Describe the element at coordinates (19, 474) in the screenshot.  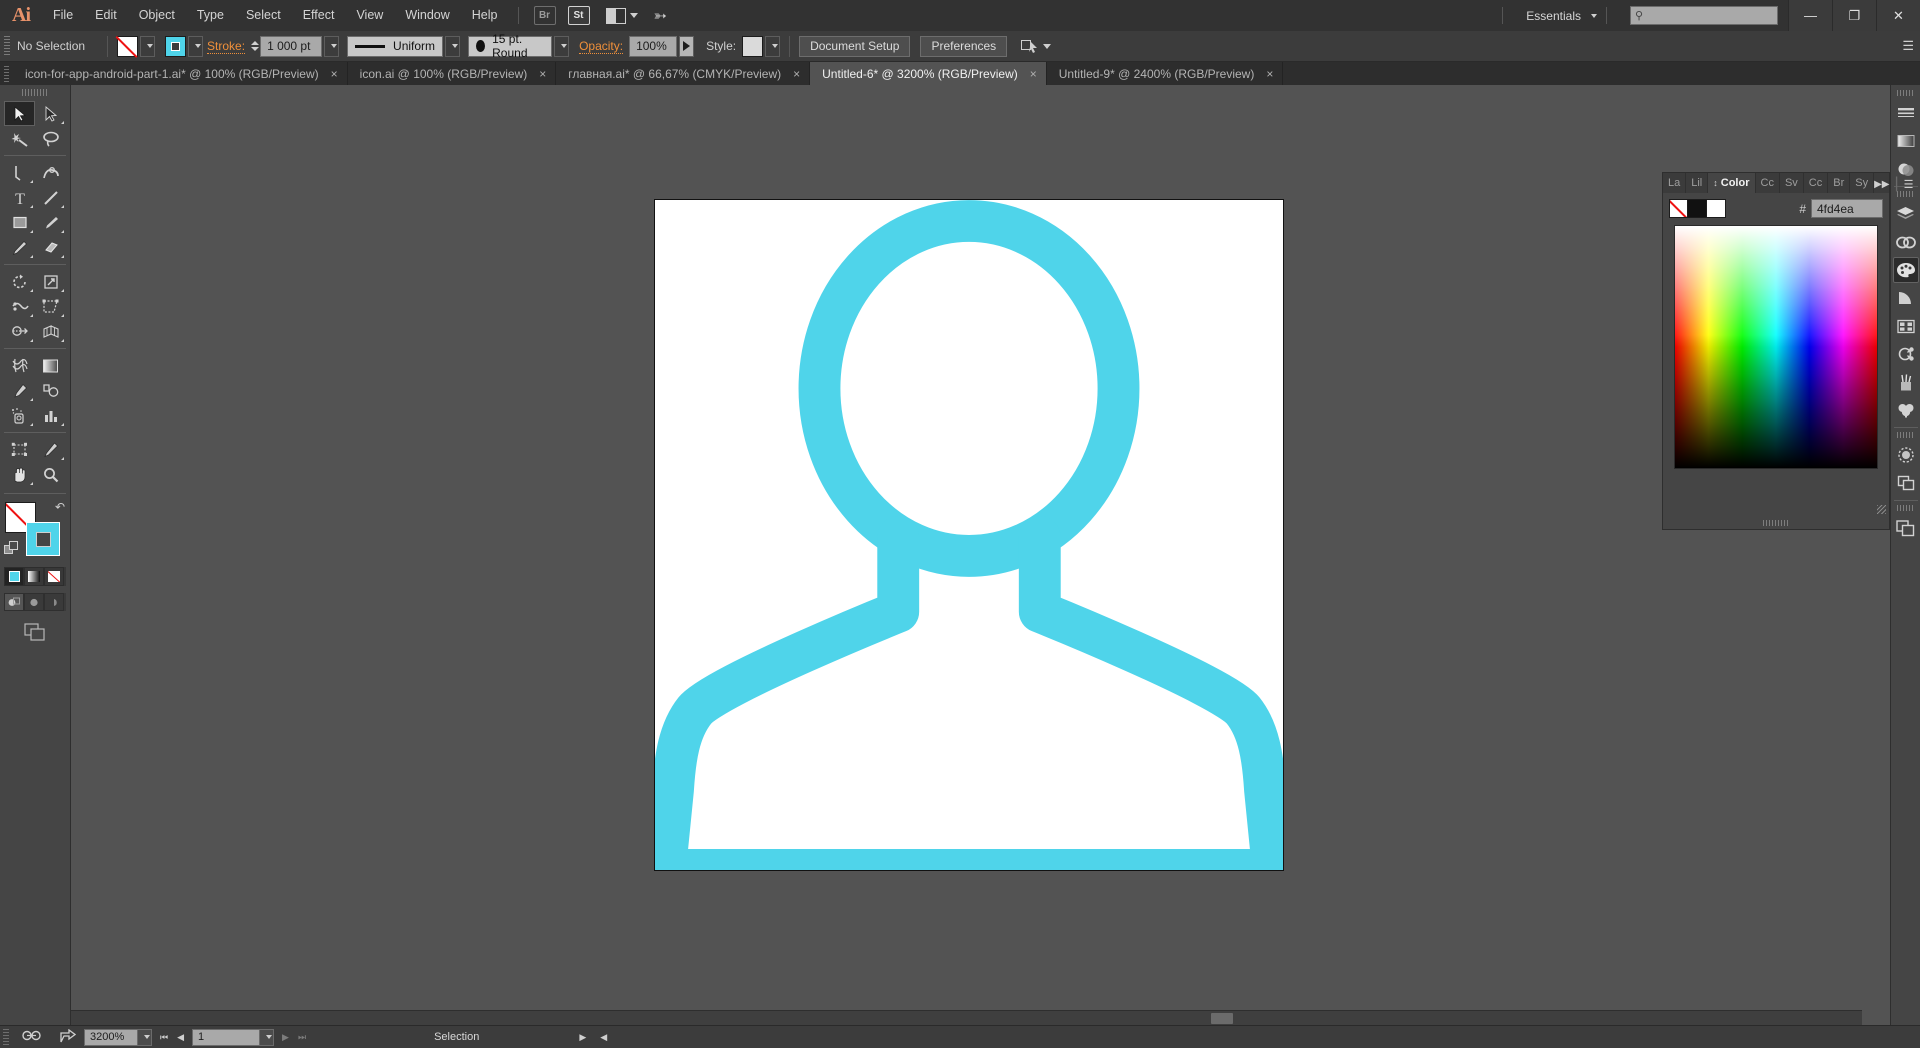
I see `hand-tool` at that location.